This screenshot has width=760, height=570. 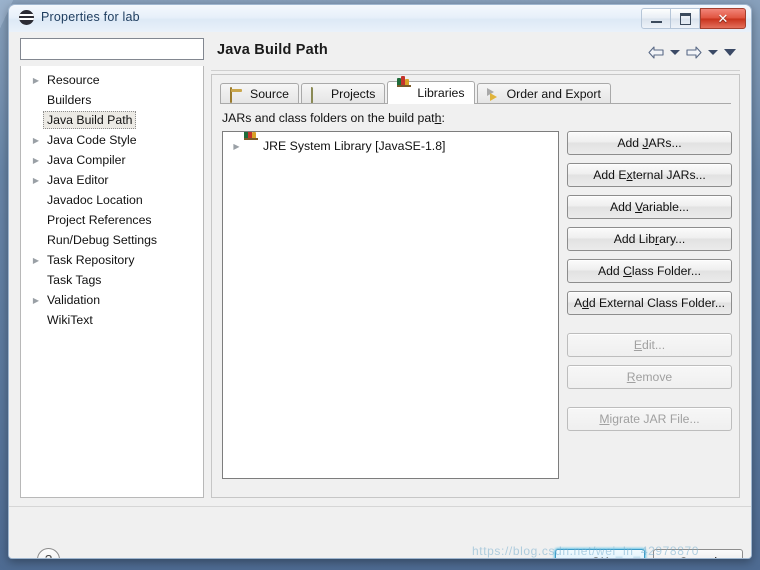 I want to click on sidebar-item-javadoc-location: Javadoc Location, so click(x=112, y=200).